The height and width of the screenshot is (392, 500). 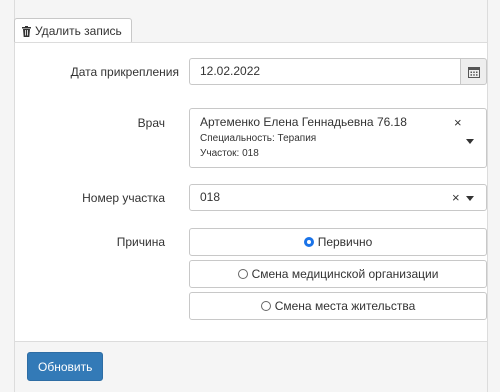 What do you see at coordinates (338, 197) in the screenshot?
I see `area-number-select: 018 ×` at bounding box center [338, 197].